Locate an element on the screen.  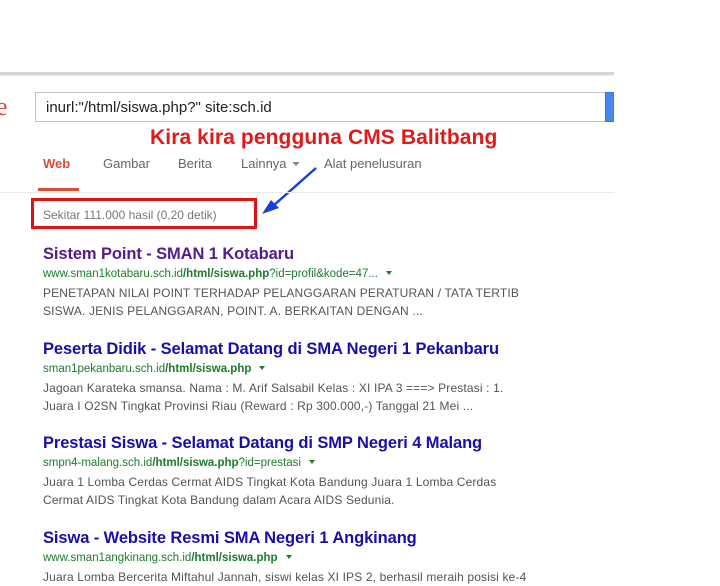
result-url: www.sman1angkinang.sch.id/html/siswa.php is located at coordinates (323, 558).